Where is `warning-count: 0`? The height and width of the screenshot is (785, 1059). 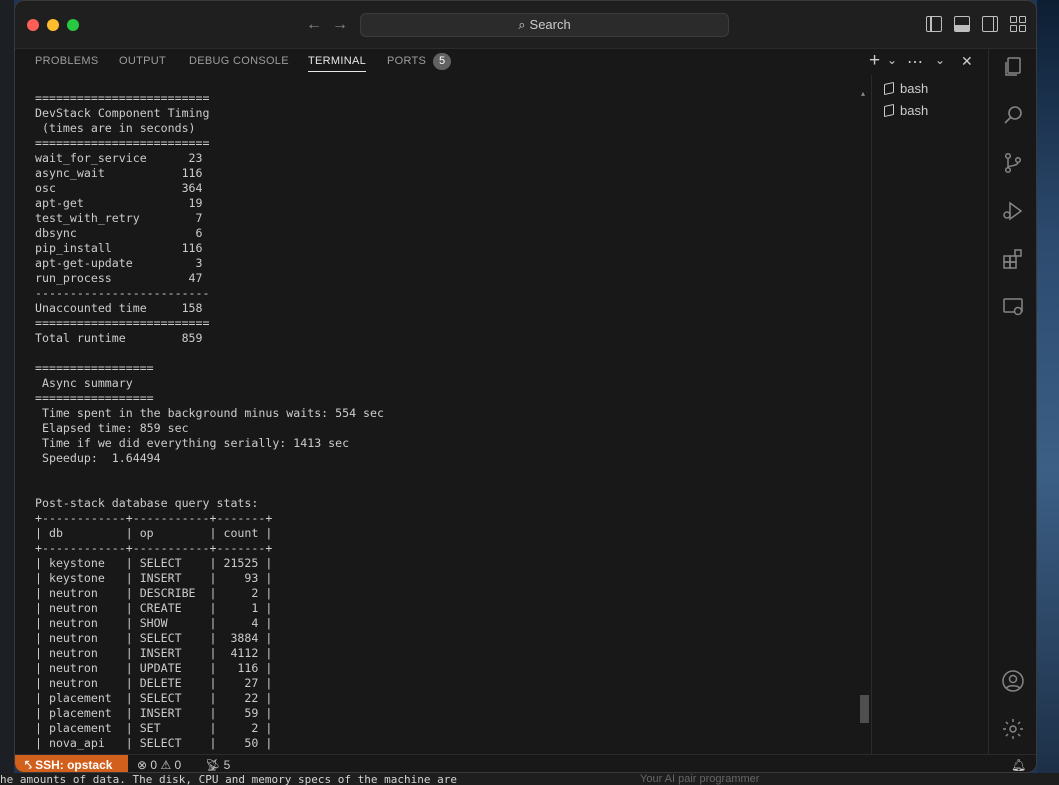
warning-count: 0 is located at coordinates (178, 765).